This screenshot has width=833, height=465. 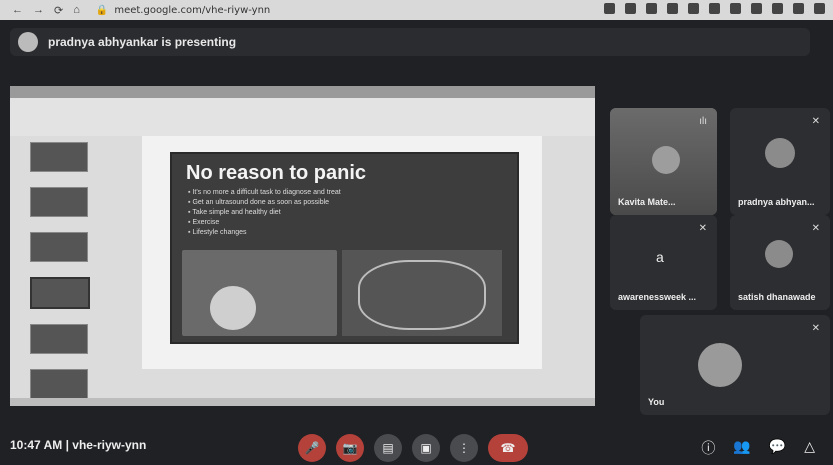 What do you see at coordinates (388, 448) in the screenshot?
I see `captions-button: ▤` at bounding box center [388, 448].